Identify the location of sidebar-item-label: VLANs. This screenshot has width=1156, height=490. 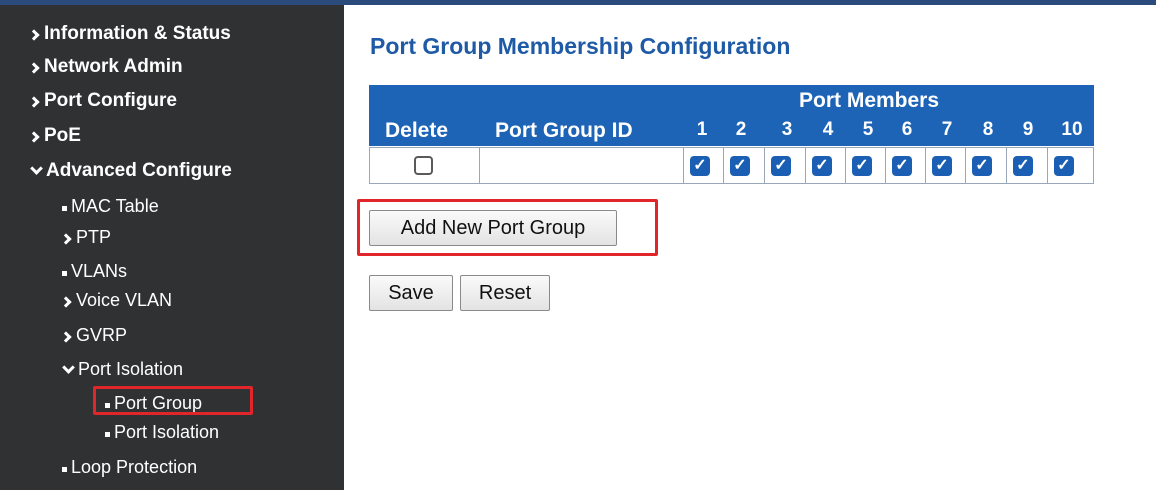
(99, 271).